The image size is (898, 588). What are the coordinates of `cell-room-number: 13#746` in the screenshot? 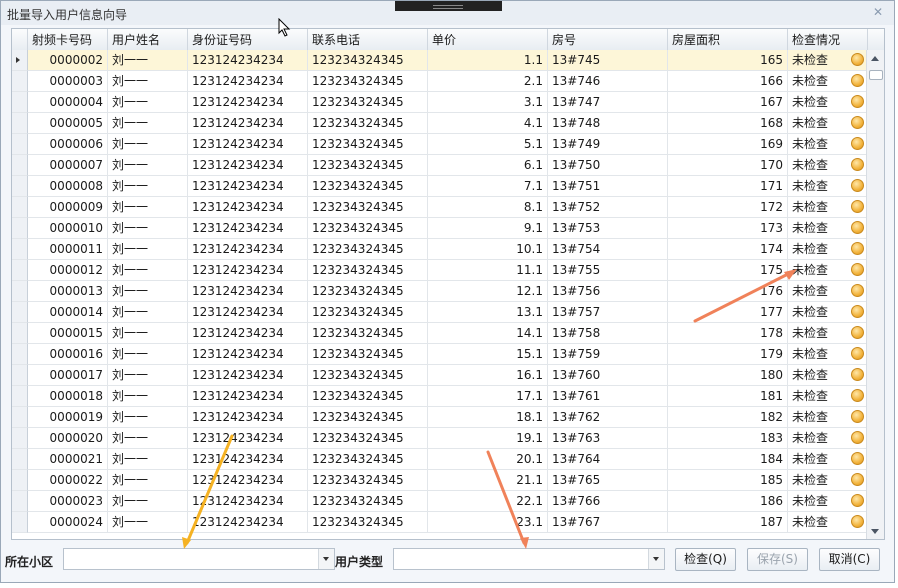 It's located at (608, 81).